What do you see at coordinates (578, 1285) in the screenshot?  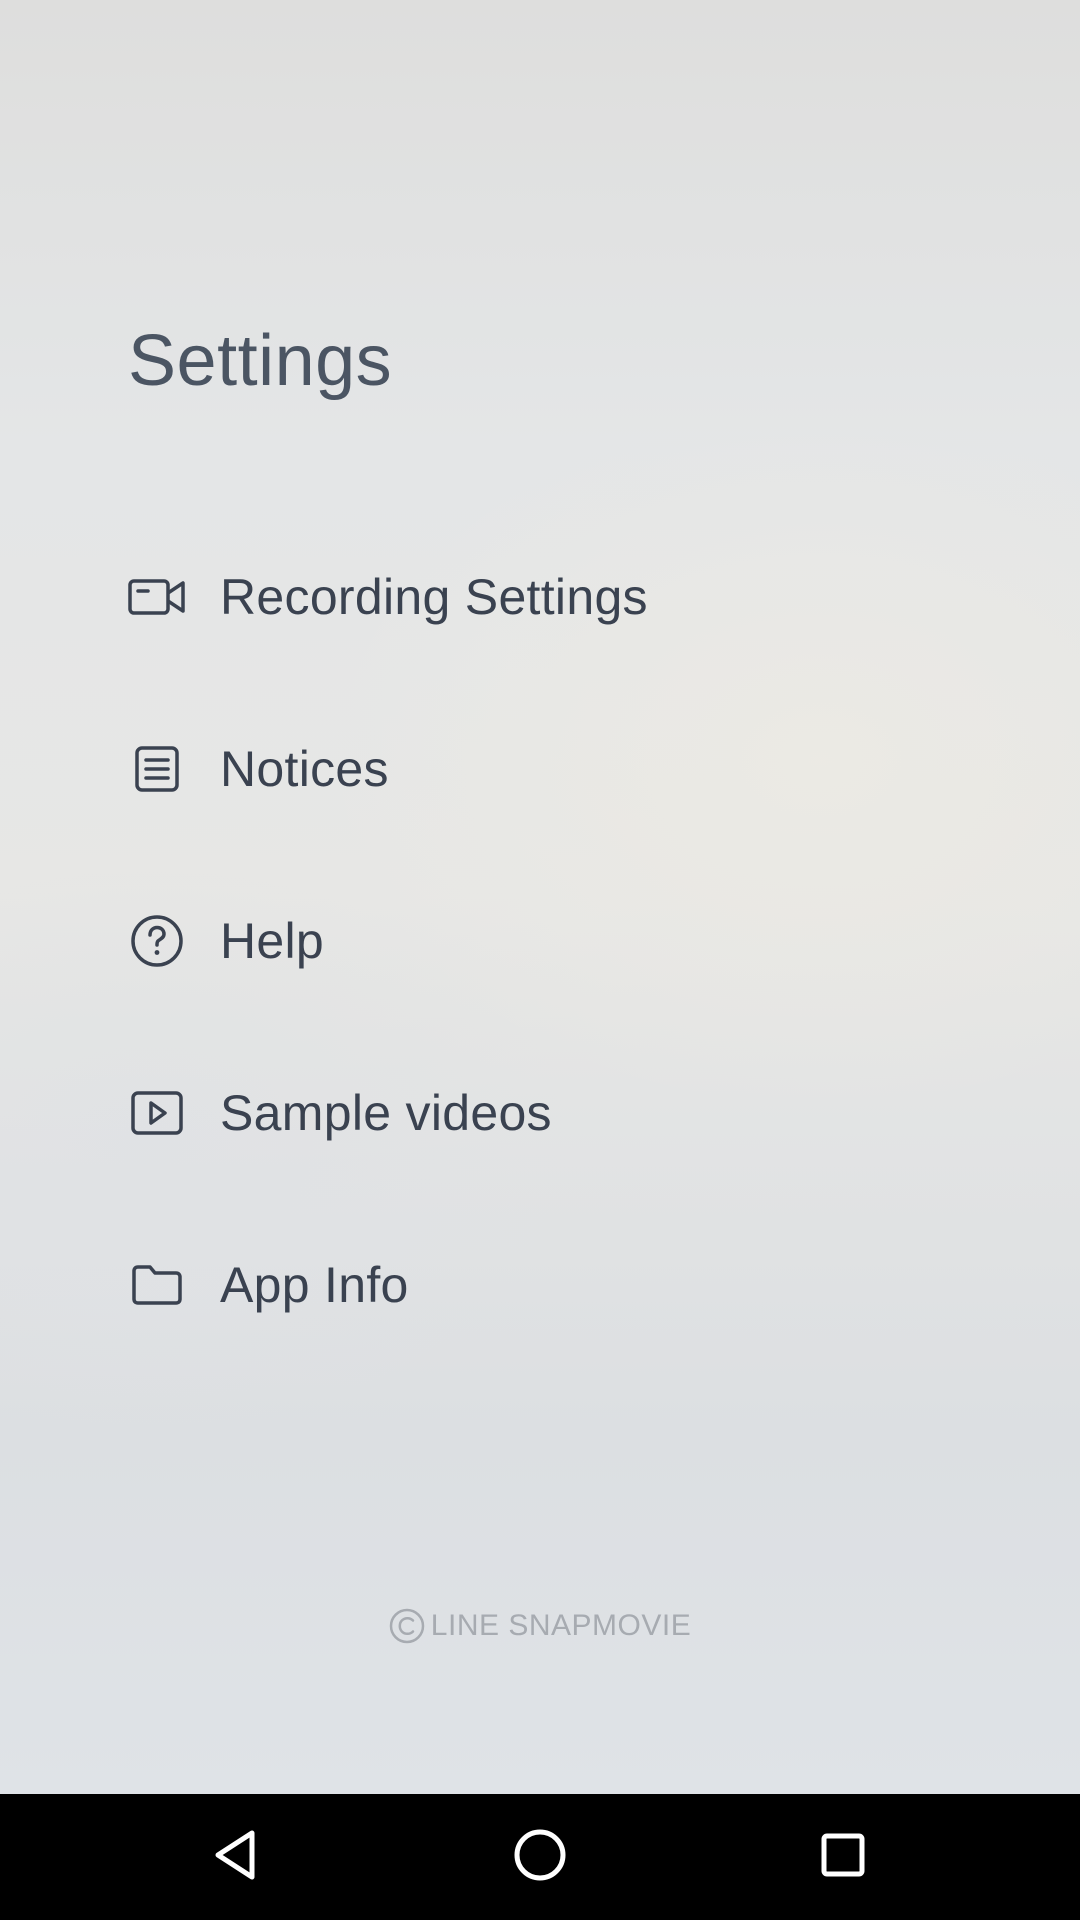 I see `menu-item-app-info: App Info` at bounding box center [578, 1285].